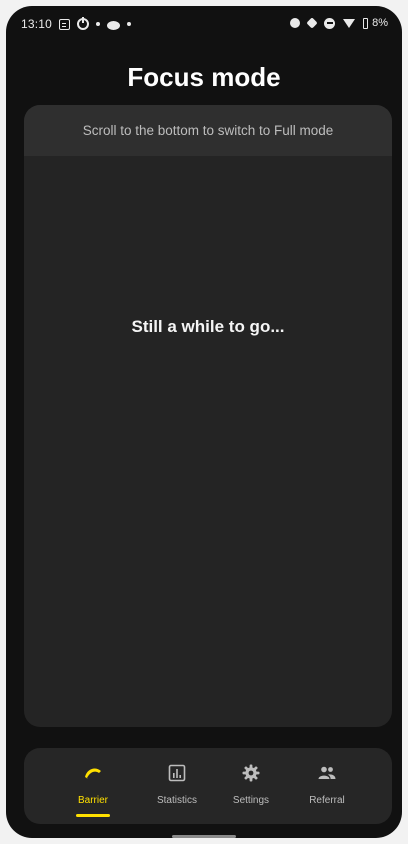  Describe the element at coordinates (93, 786) in the screenshot. I see `nav-item-barrier: Barrier` at that location.